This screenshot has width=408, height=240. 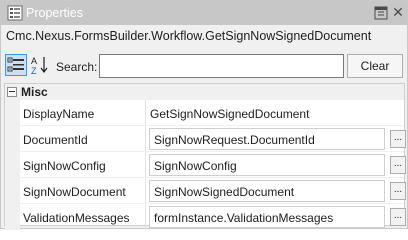 What do you see at coordinates (74, 192) in the screenshot?
I see `property-name: SignNowDocument` at bounding box center [74, 192].